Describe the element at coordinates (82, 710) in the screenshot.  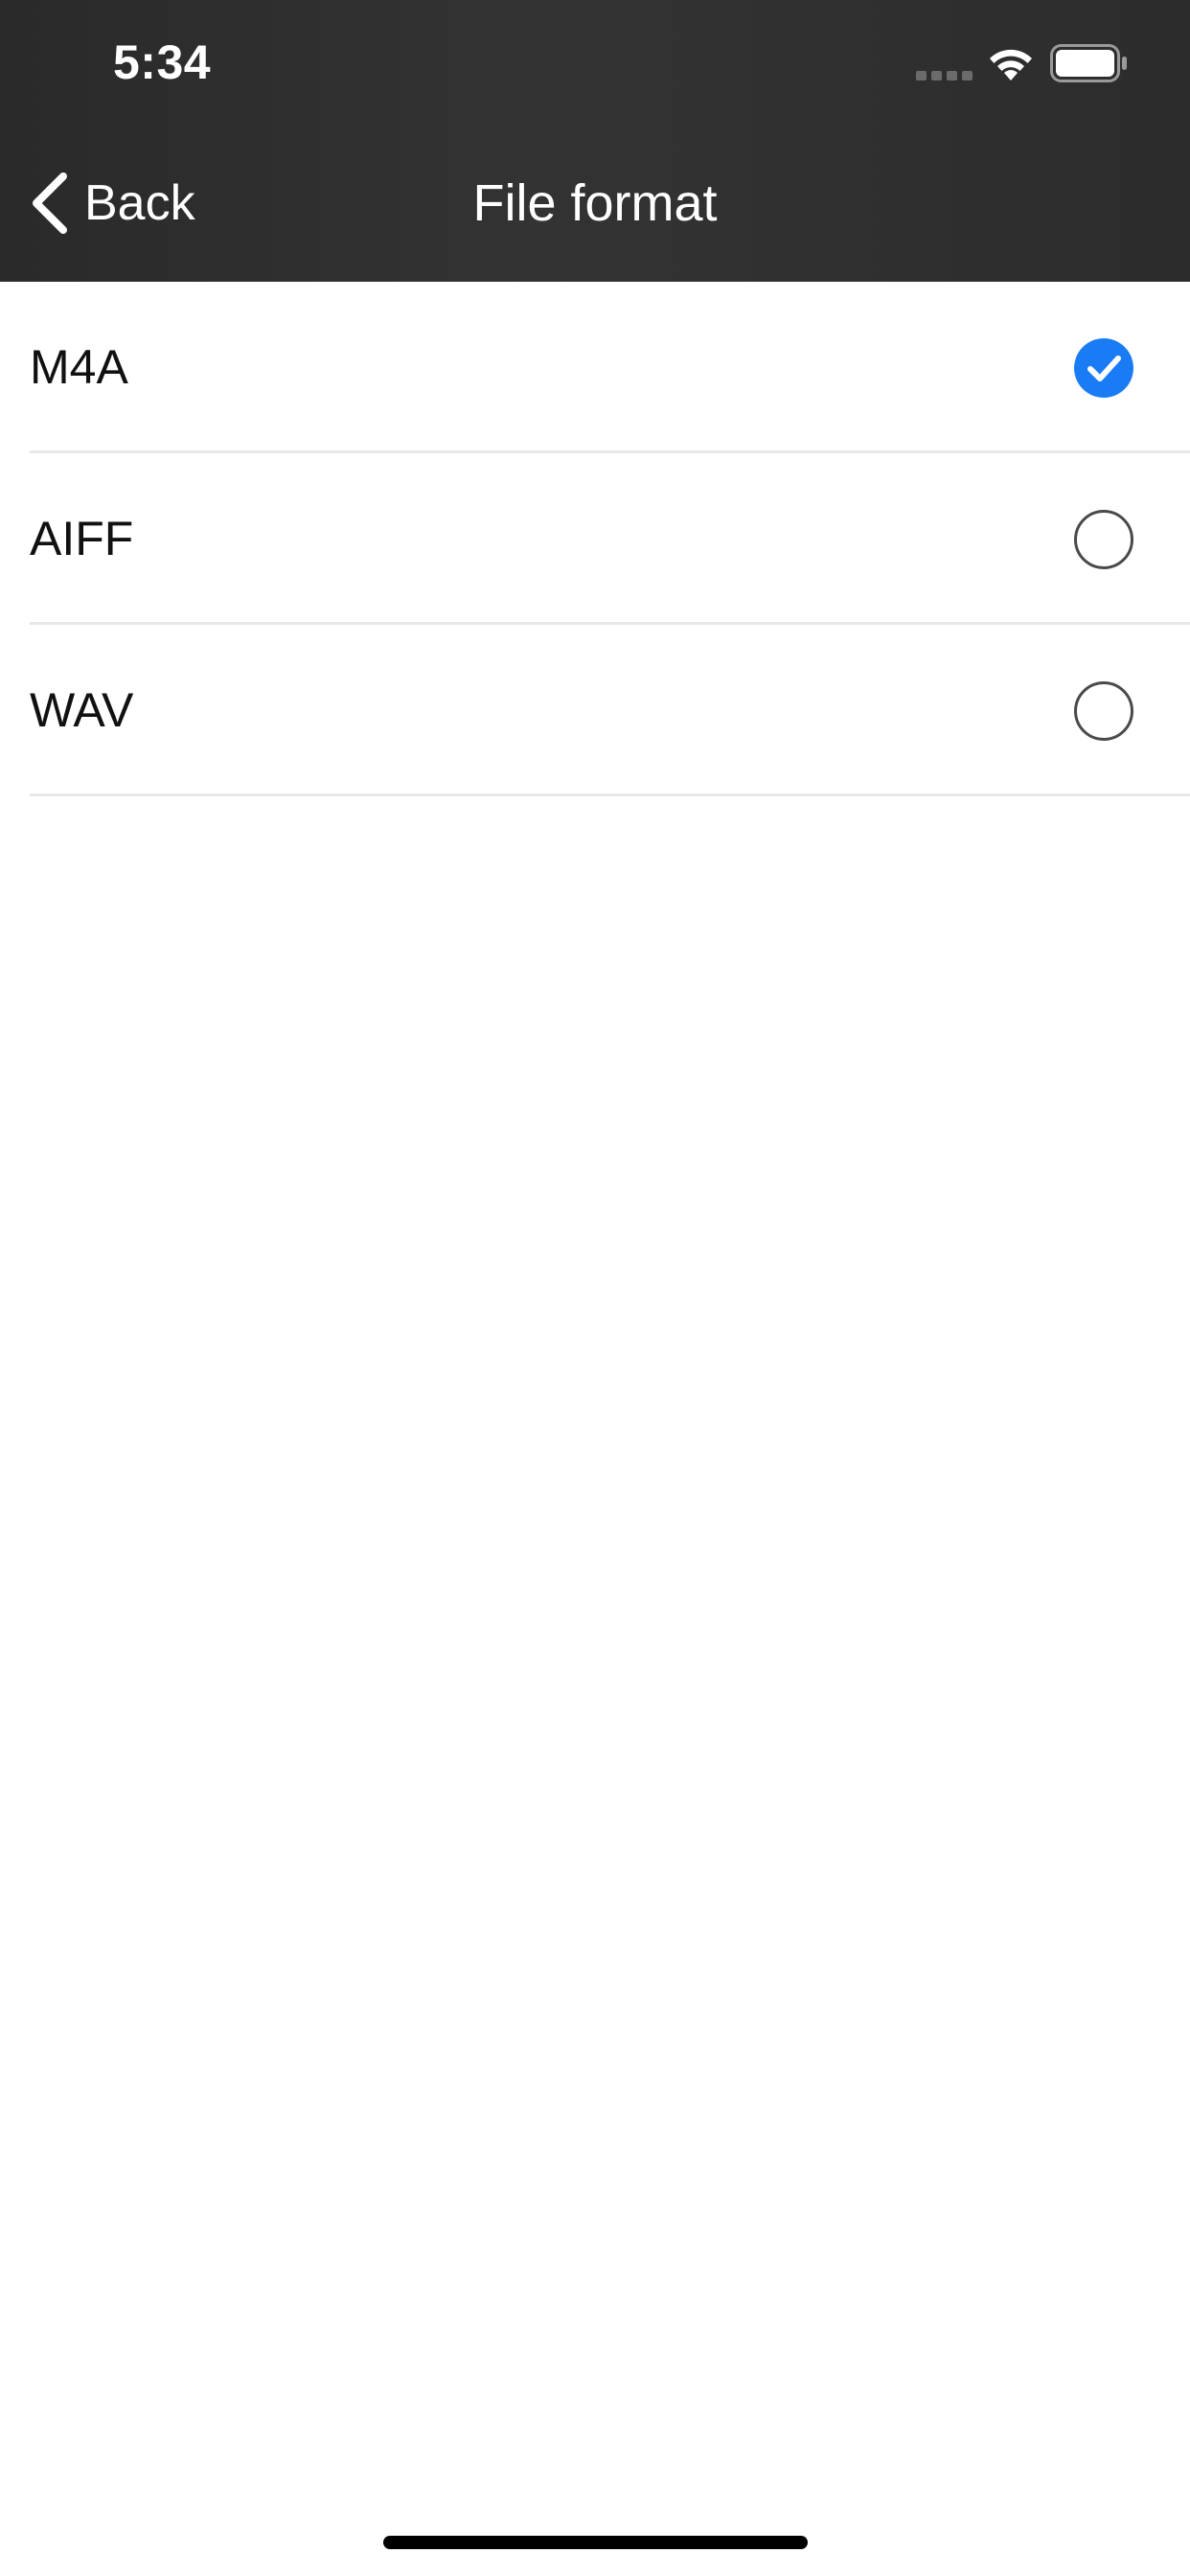
I see `format-label: WAV` at that location.